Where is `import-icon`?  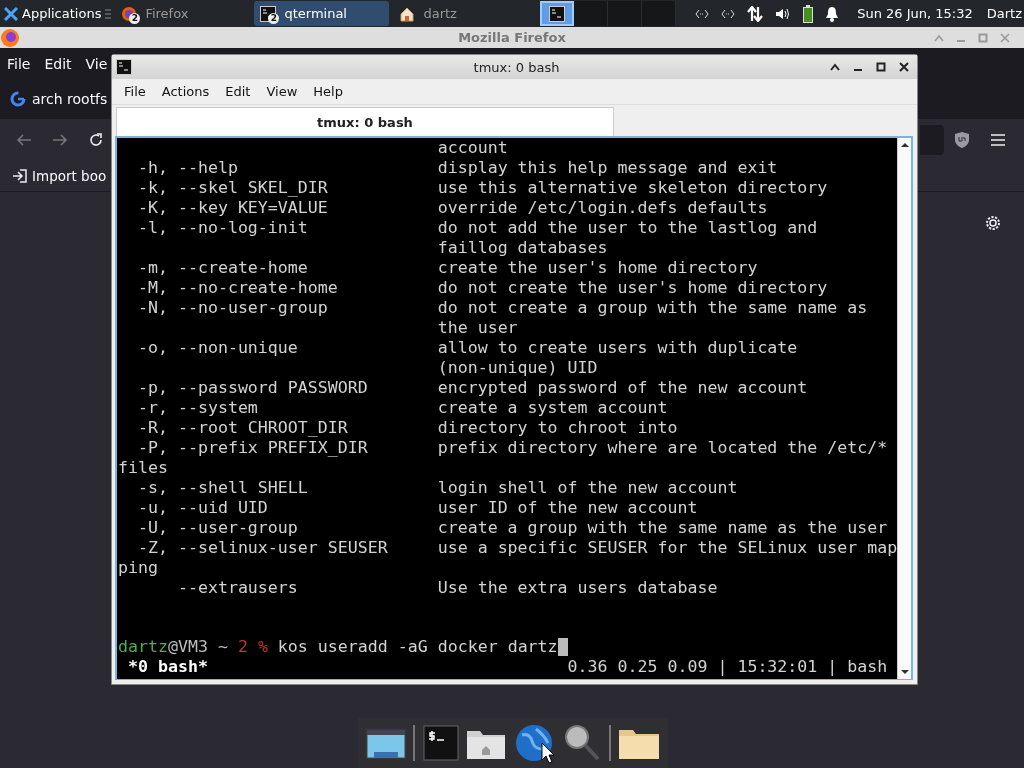
import-icon is located at coordinates (20, 176).